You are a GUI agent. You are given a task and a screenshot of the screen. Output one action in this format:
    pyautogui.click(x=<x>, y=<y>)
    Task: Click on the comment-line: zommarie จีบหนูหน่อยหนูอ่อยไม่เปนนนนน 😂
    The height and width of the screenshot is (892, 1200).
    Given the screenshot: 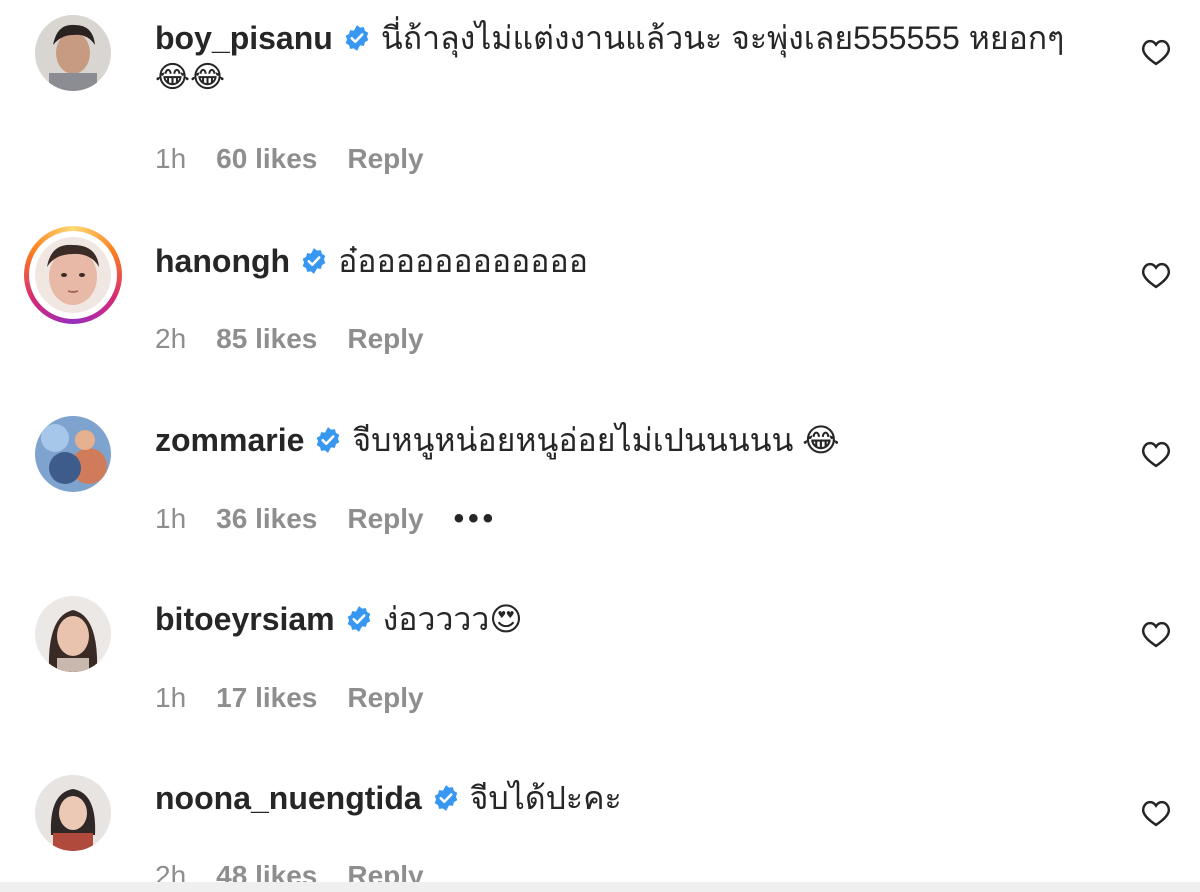 What is the action you would take?
    pyautogui.click(x=497, y=440)
    